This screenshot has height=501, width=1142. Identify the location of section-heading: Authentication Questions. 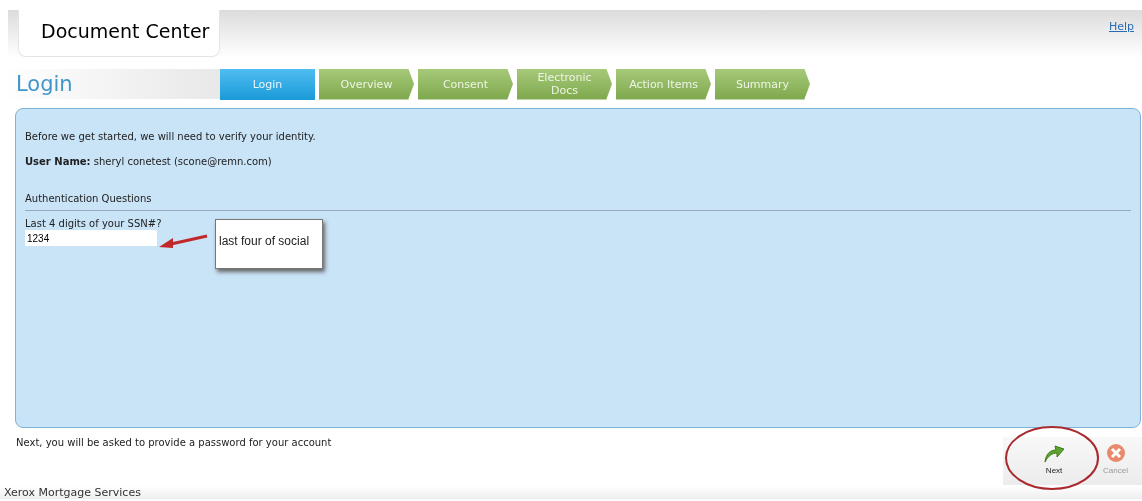
(89, 198).